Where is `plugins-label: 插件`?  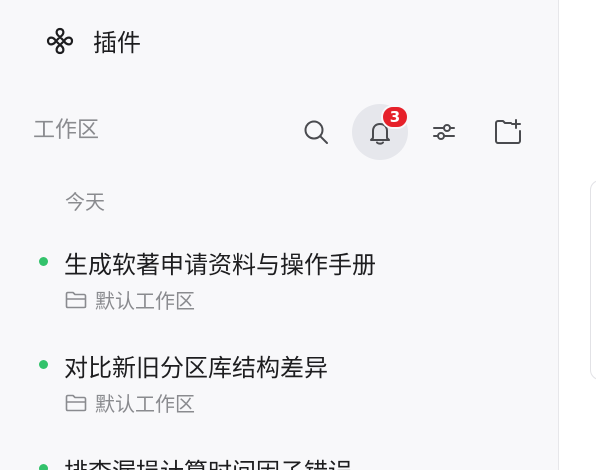 plugins-label: 插件 is located at coordinates (117, 43).